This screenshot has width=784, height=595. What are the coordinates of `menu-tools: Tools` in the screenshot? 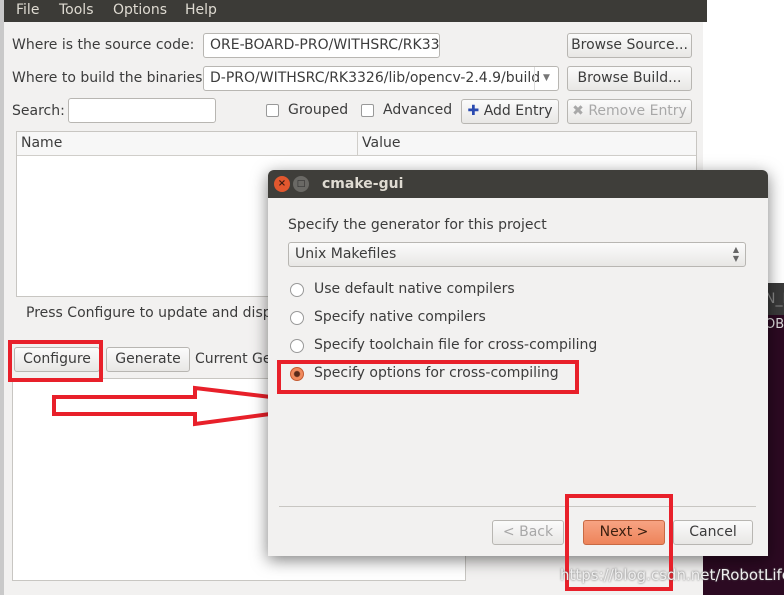 It's located at (76, 10).